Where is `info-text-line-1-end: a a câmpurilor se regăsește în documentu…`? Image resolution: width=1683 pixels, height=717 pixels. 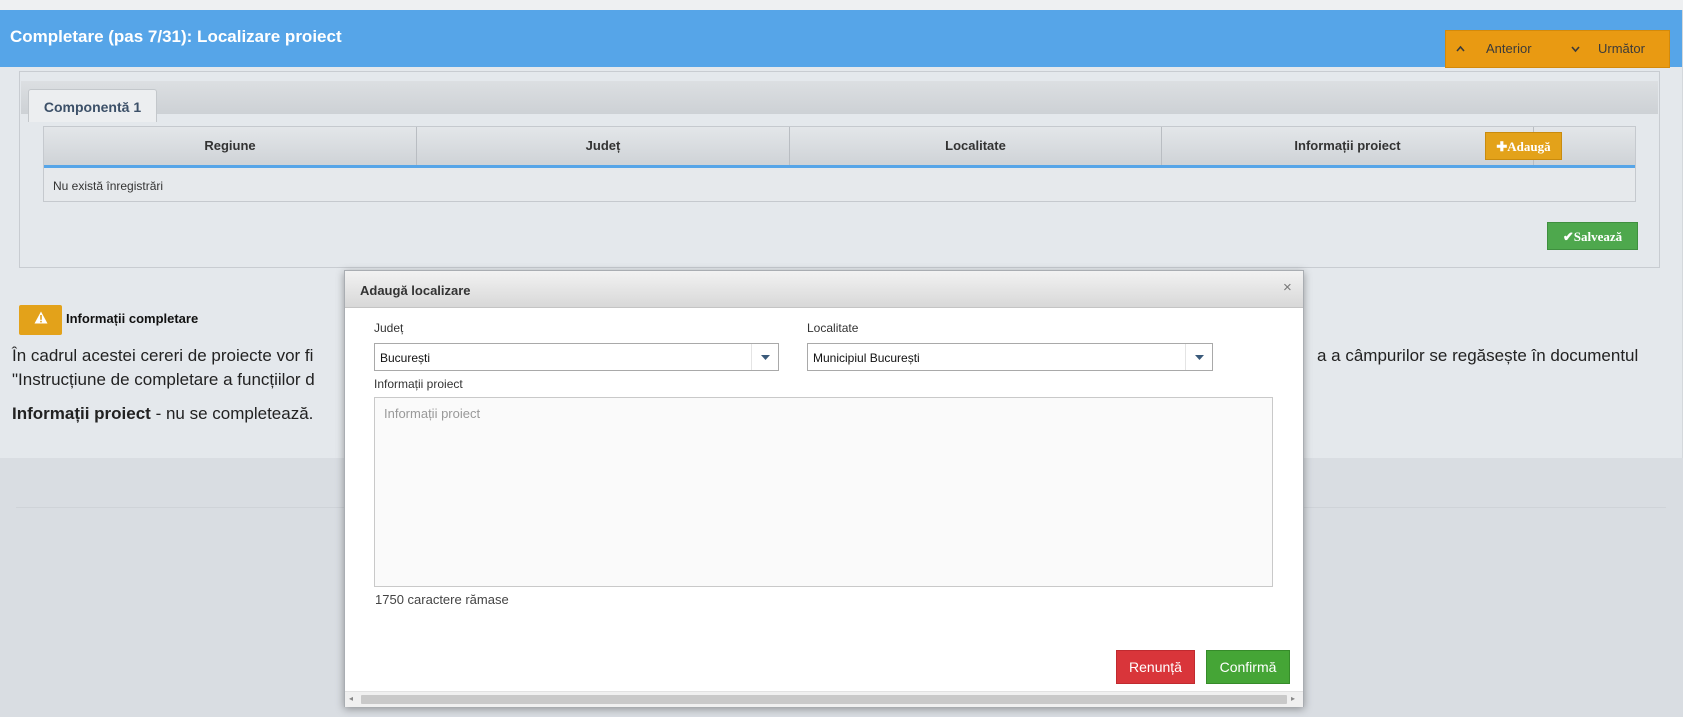
info-text-line-1-end: a a câmpurilor se regăsește în documentu… is located at coordinates (1478, 355).